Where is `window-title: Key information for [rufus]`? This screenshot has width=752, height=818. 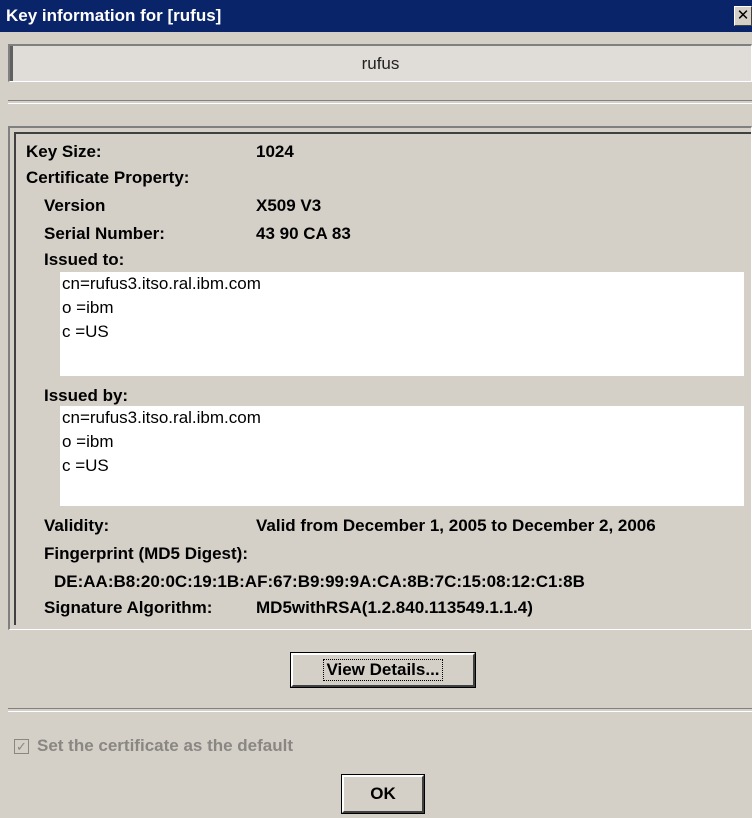 window-title: Key information for [rufus] is located at coordinates (114, 15).